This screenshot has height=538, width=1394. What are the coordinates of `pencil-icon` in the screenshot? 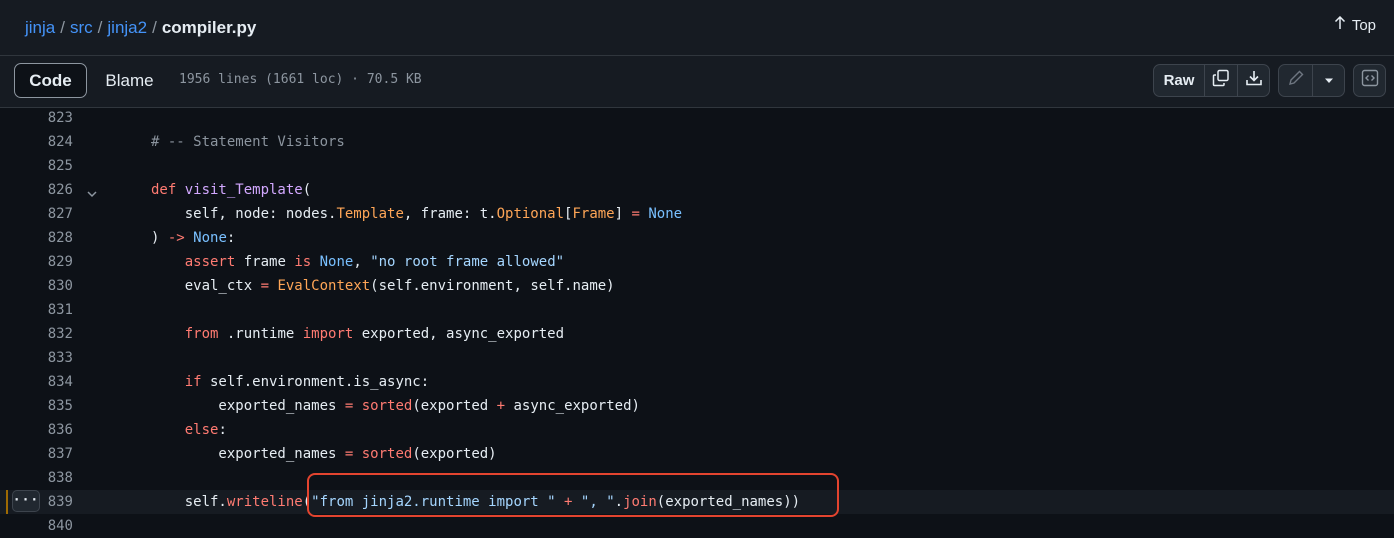 It's located at (1296, 80).